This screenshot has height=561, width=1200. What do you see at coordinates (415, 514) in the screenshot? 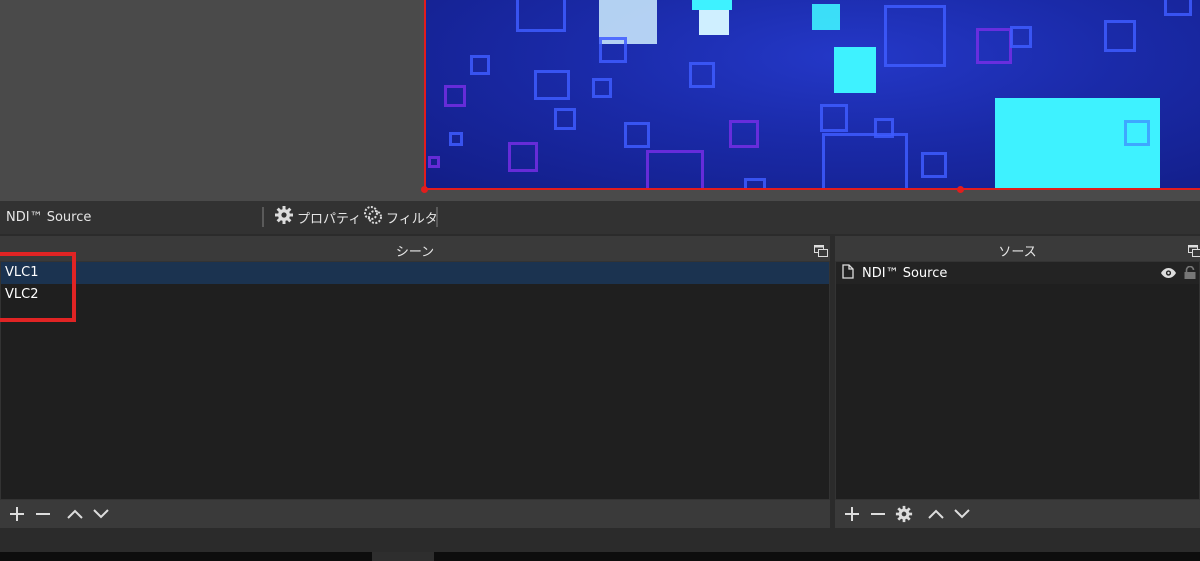
I see `scenes-toolbar` at bounding box center [415, 514].